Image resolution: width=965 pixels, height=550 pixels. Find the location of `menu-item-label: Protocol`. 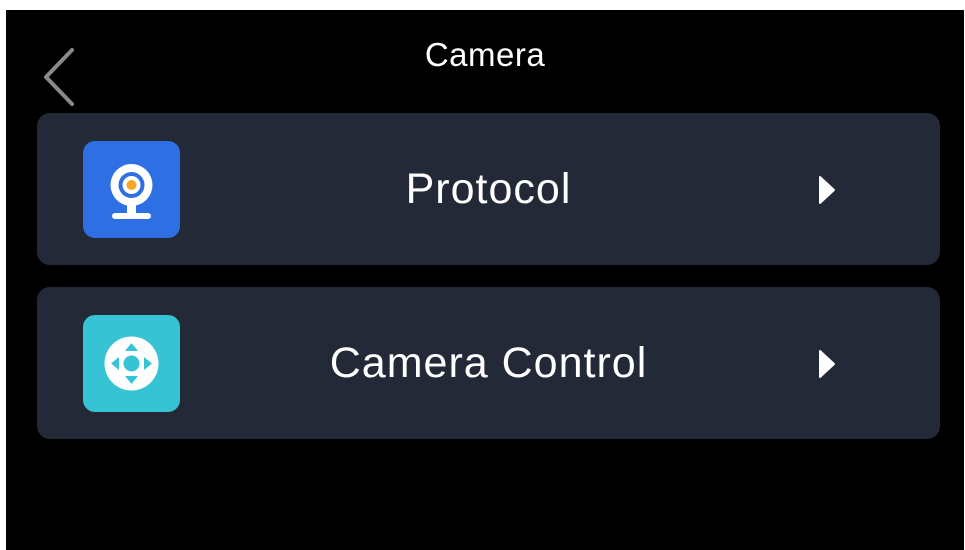

menu-item-label: Protocol is located at coordinates (488, 189).